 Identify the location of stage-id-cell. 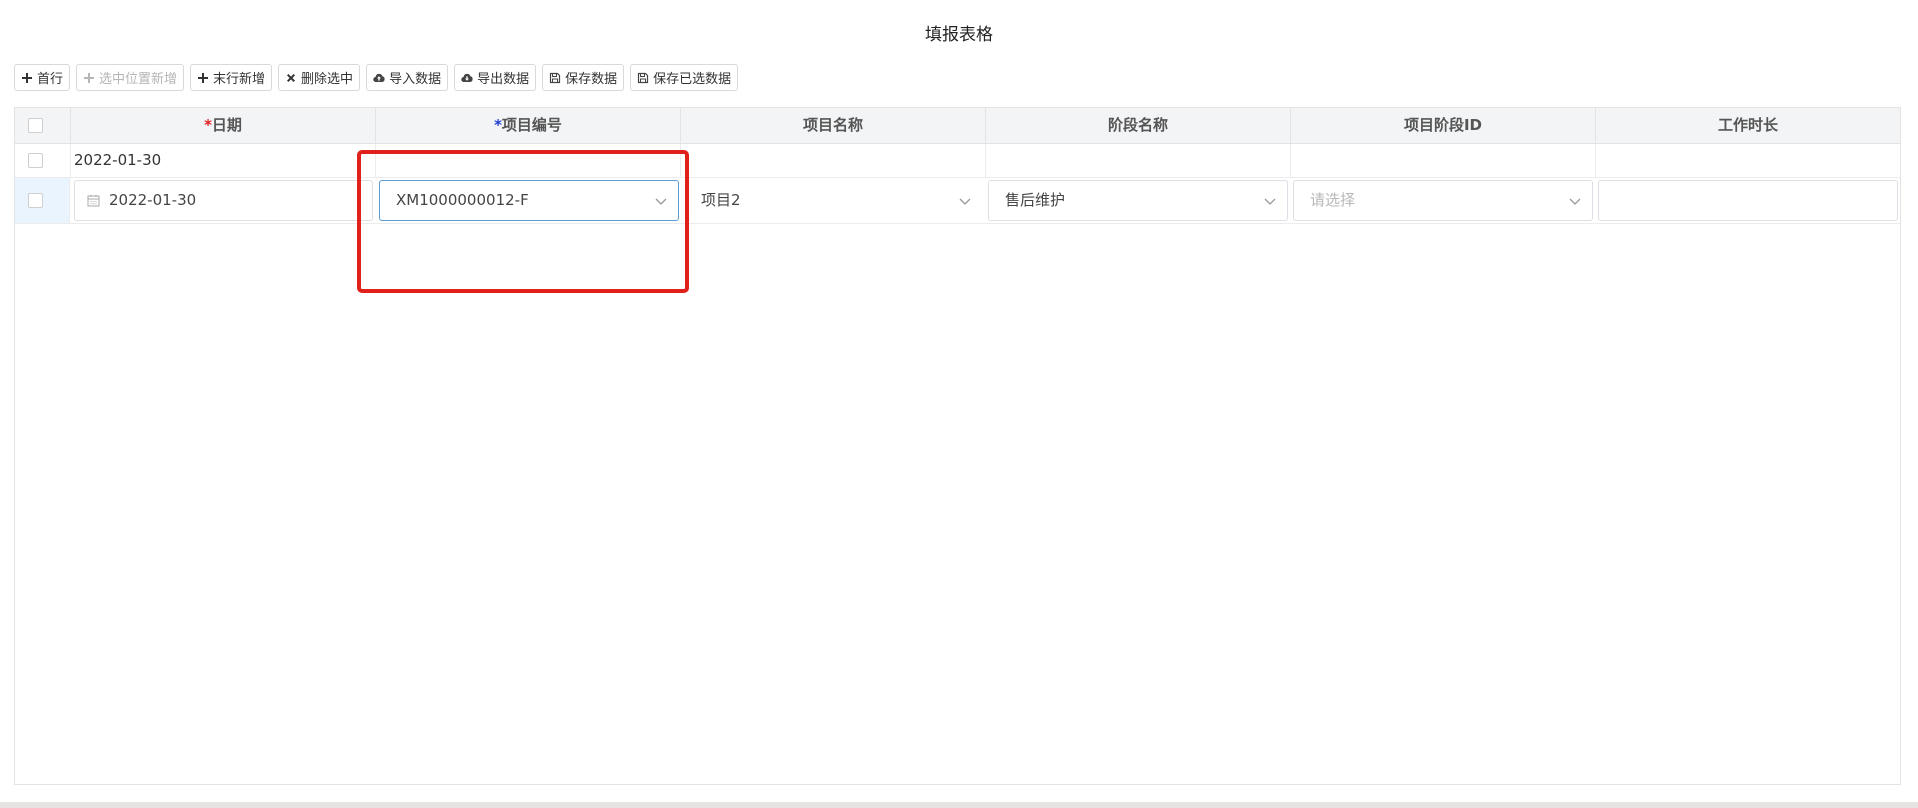
(1443, 160).